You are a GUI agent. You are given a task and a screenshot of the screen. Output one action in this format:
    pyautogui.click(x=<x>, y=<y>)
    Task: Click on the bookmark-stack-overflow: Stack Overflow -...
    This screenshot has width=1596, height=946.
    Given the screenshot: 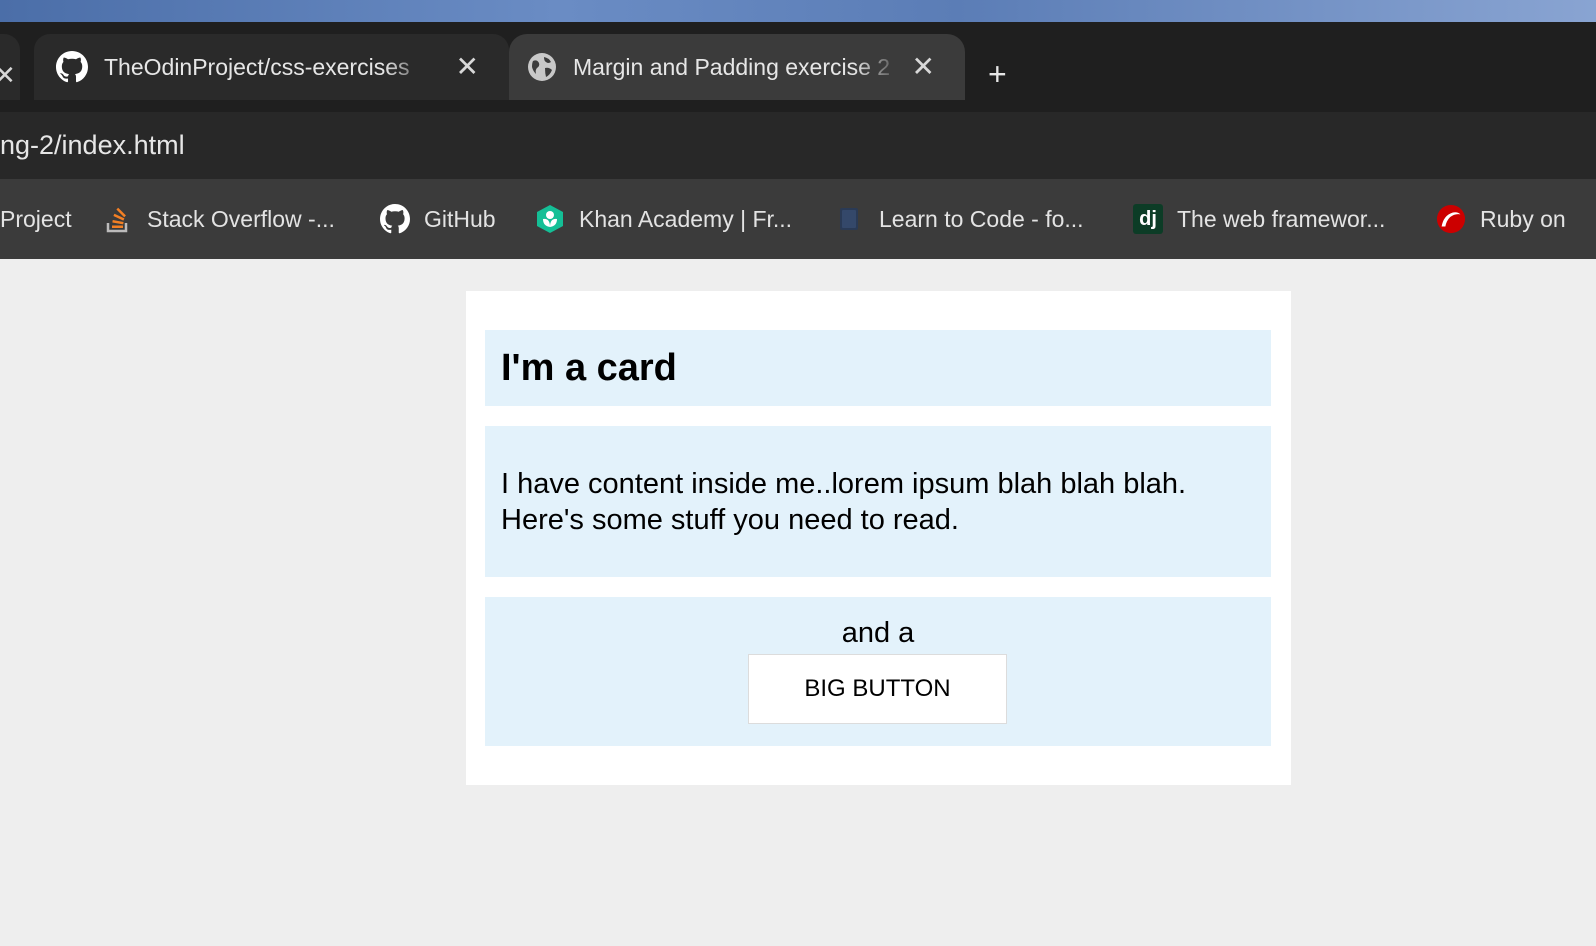 What is the action you would take?
    pyautogui.click(x=219, y=219)
    